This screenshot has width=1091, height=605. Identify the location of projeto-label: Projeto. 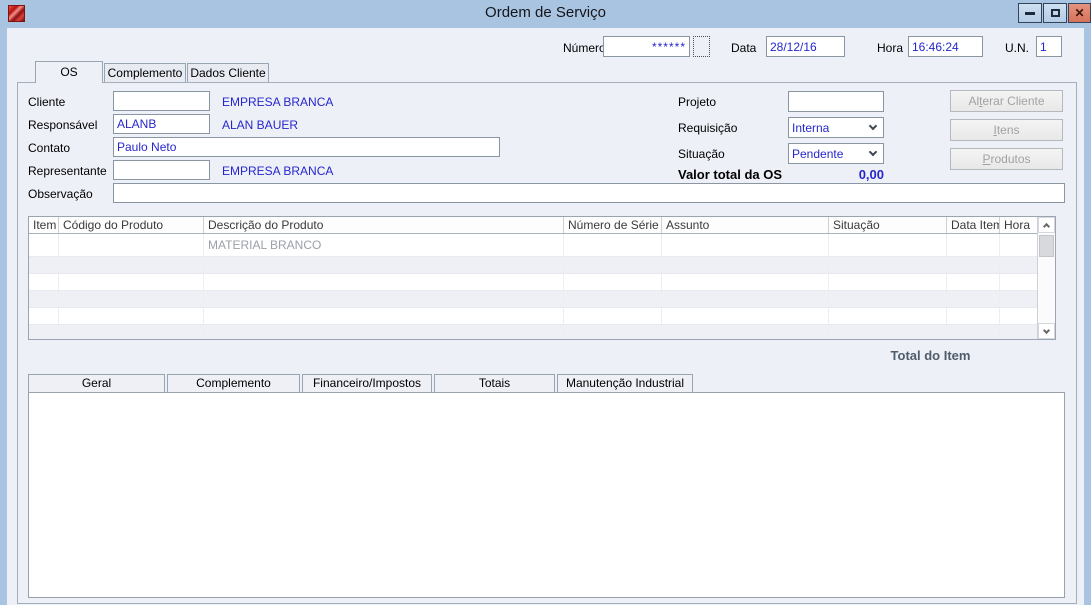
(697, 102).